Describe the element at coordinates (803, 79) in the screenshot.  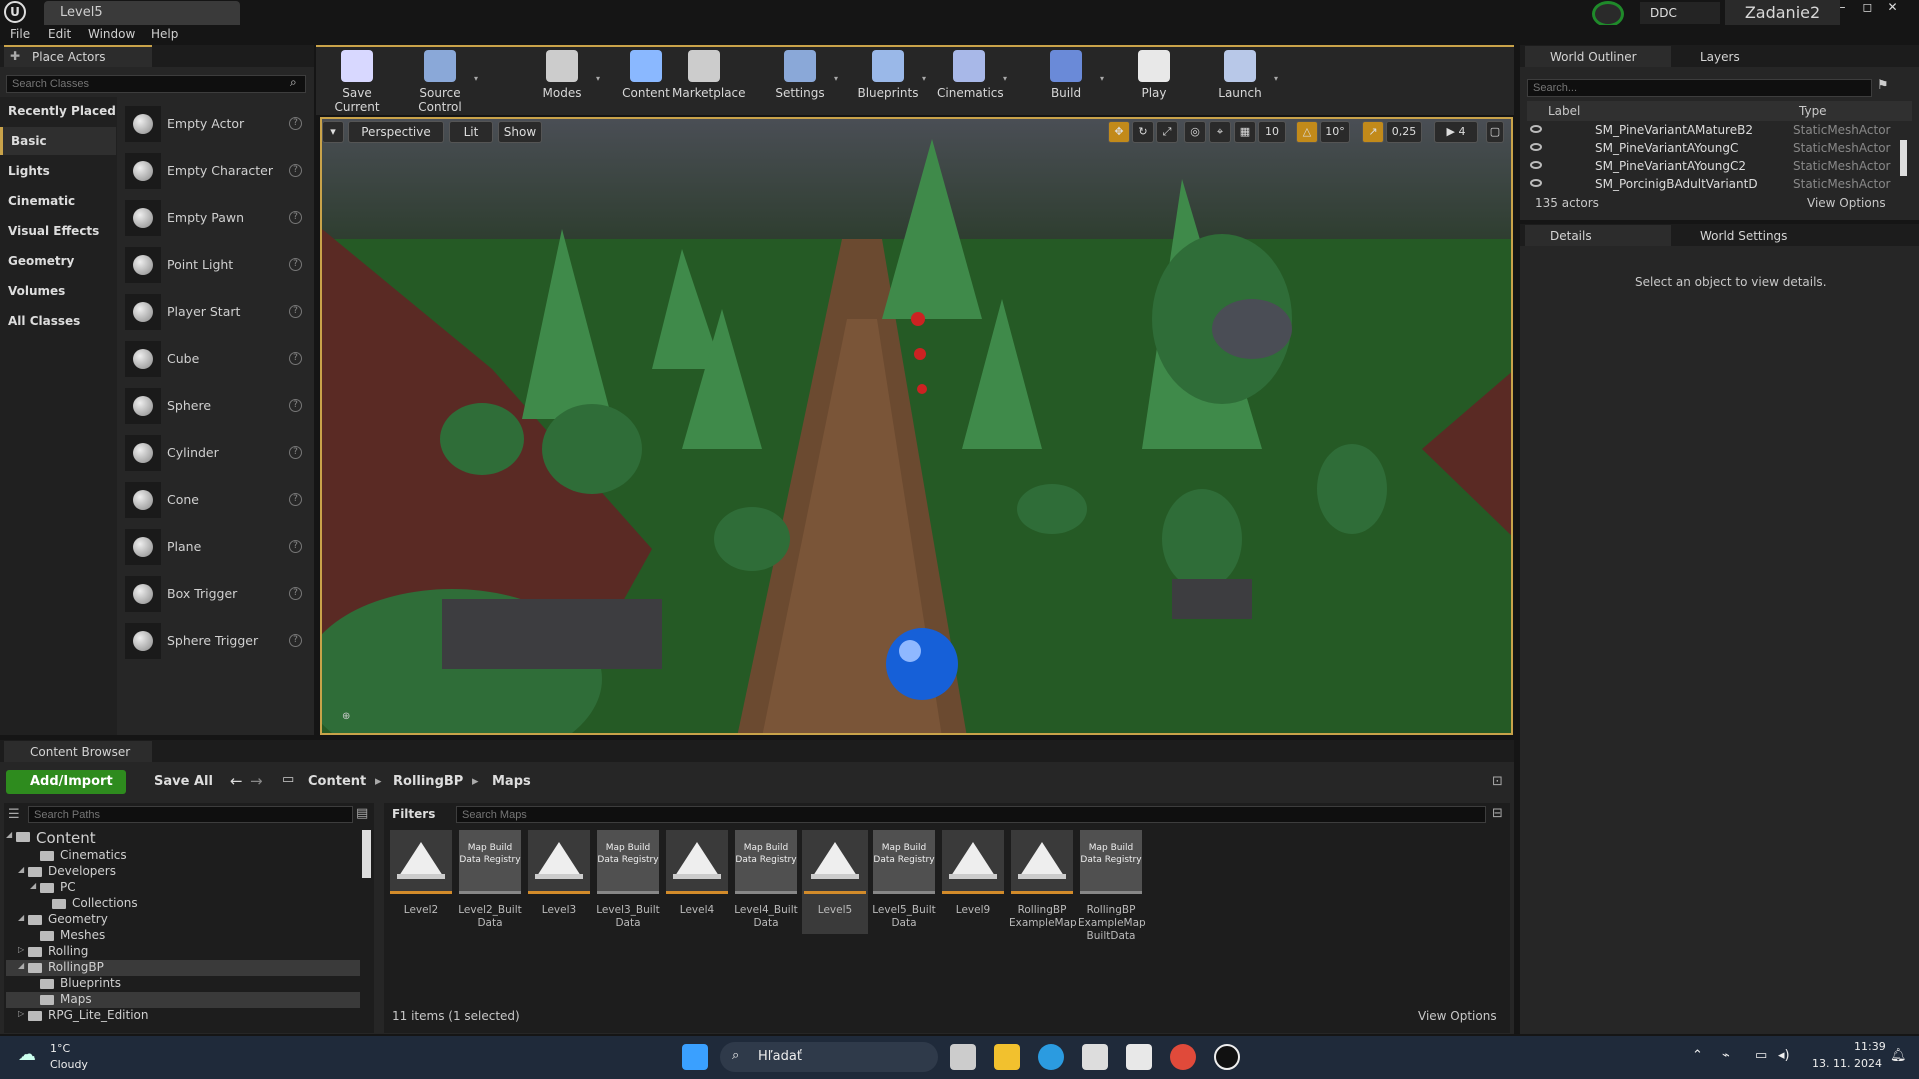
I see `toolbar-settings-button: Settings ▾` at that location.